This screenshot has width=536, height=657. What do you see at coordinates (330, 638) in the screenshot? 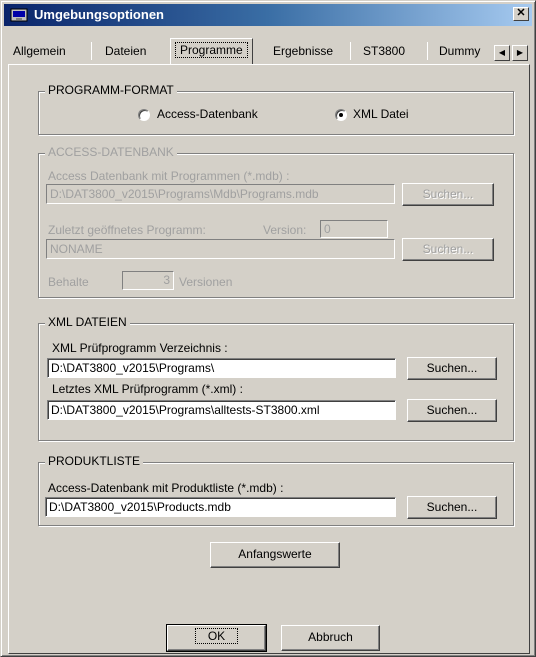
I see `cancel-button: Abbruch` at bounding box center [330, 638].